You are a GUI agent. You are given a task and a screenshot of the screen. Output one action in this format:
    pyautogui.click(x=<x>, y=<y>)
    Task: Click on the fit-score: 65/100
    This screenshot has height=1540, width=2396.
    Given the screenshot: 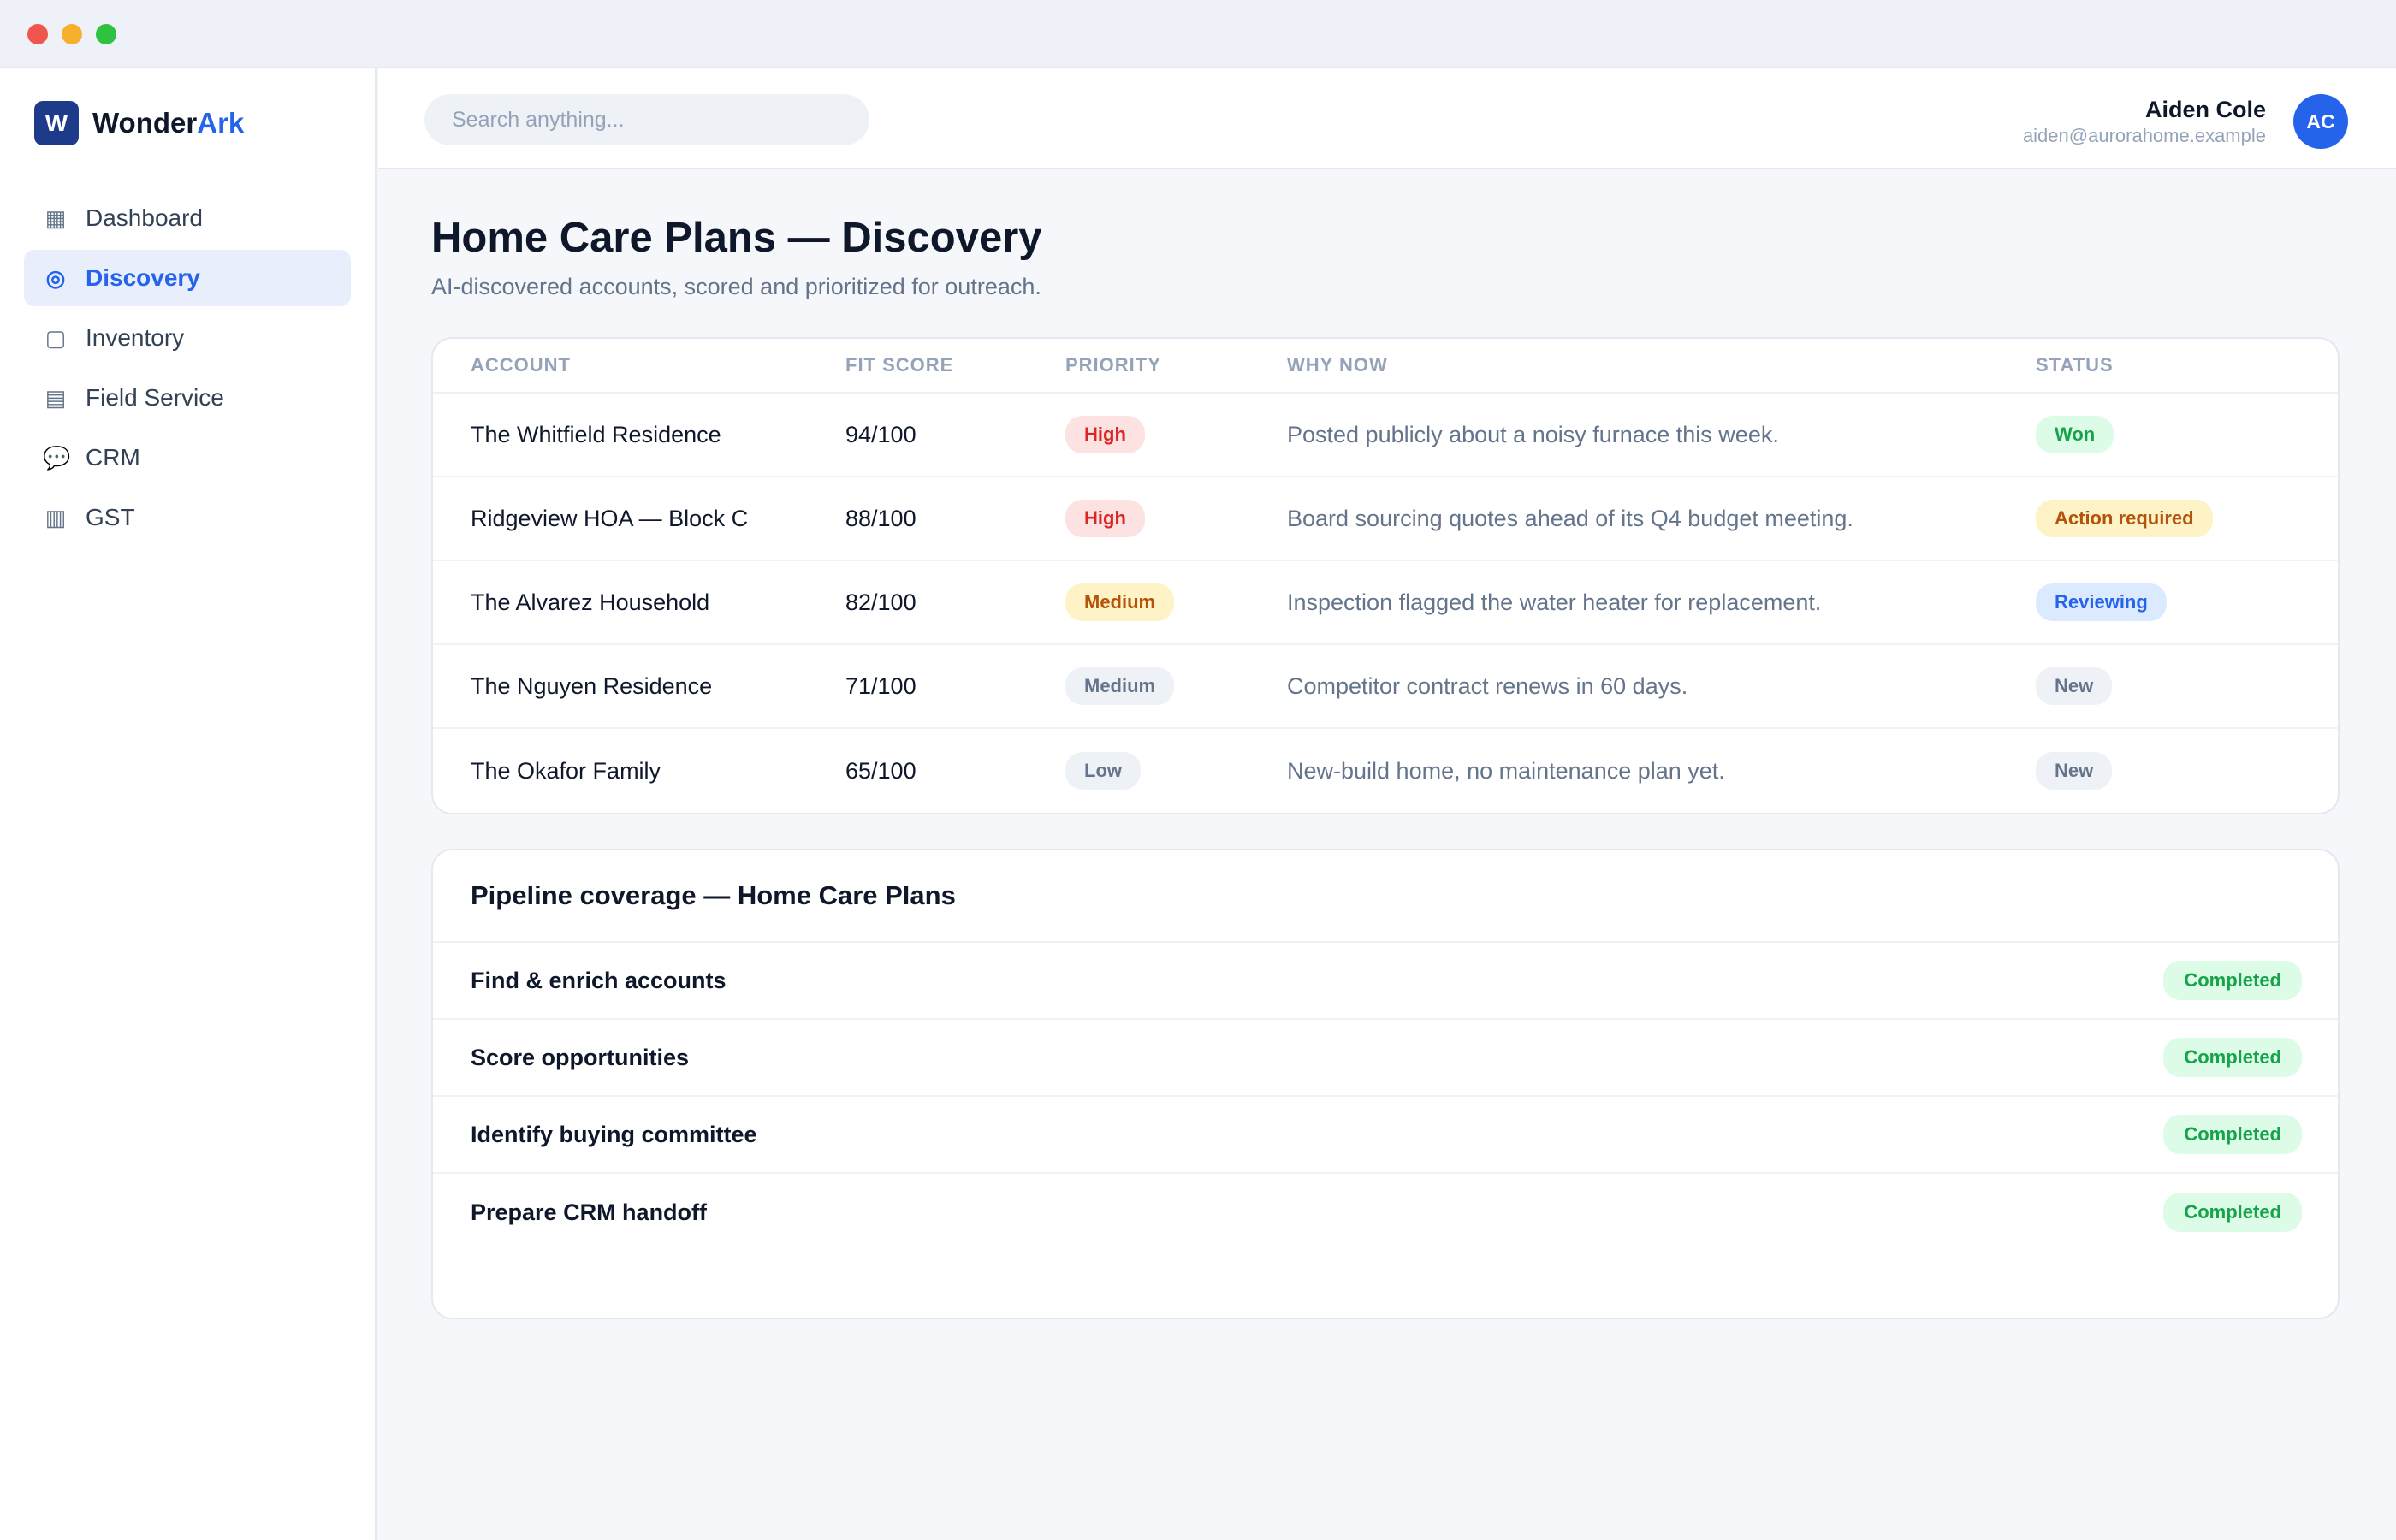 What is the action you would take?
    pyautogui.click(x=880, y=770)
    